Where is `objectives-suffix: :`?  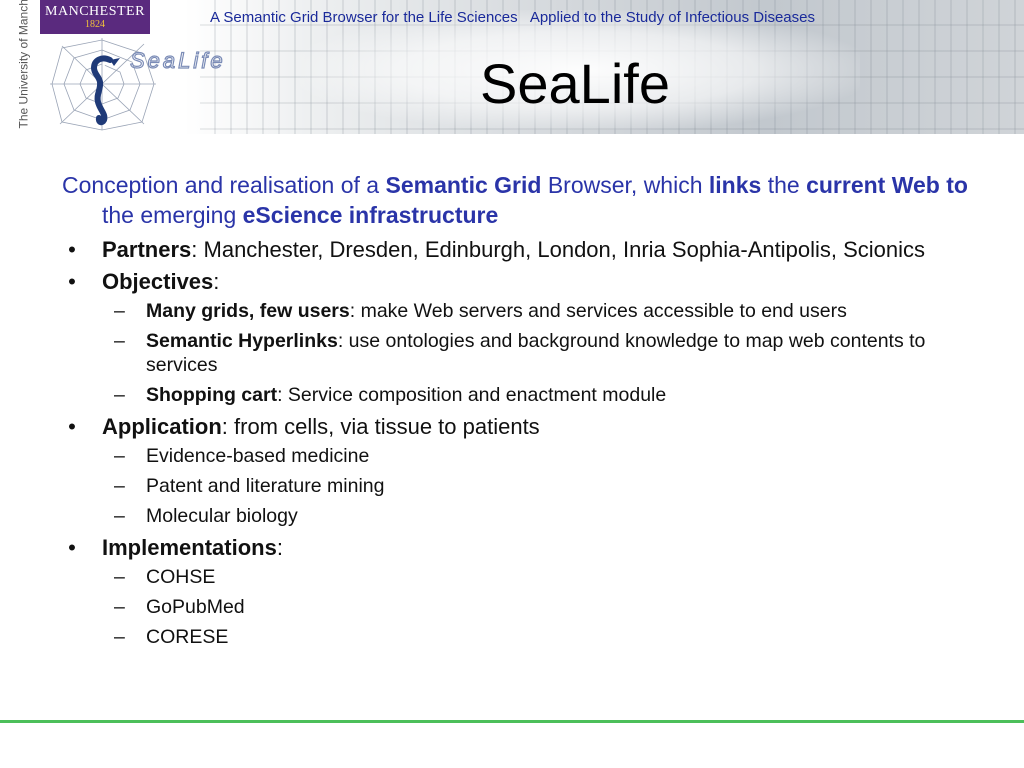 objectives-suffix: : is located at coordinates (216, 281).